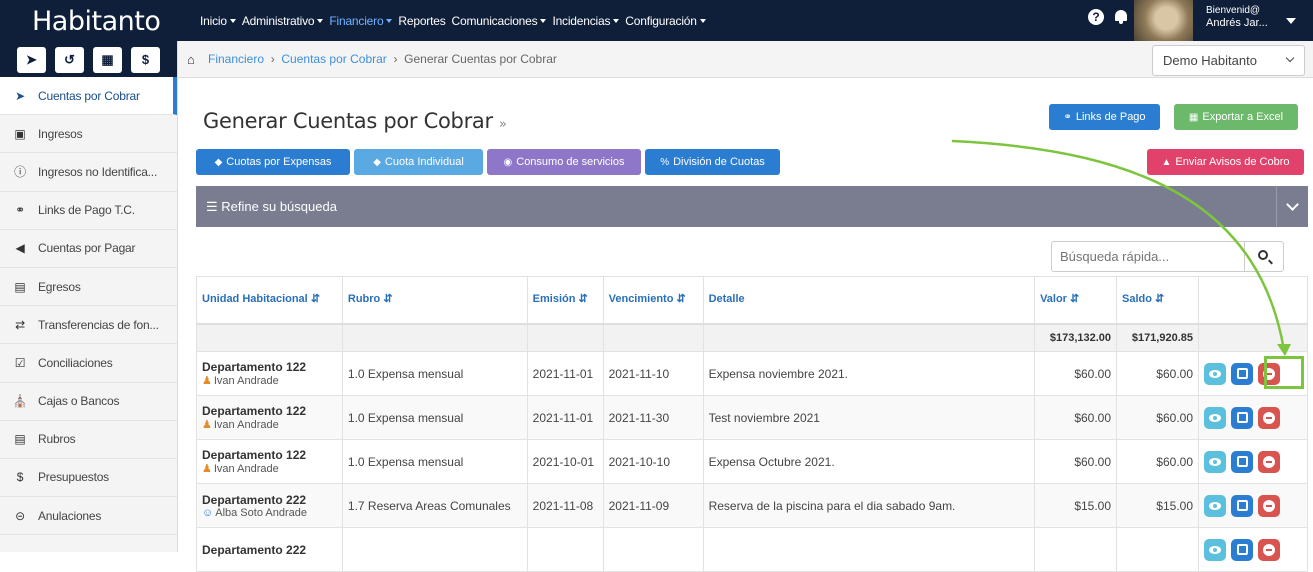 The height and width of the screenshot is (572, 1313). I want to click on link-icon: ⚭, so click(1067, 117).